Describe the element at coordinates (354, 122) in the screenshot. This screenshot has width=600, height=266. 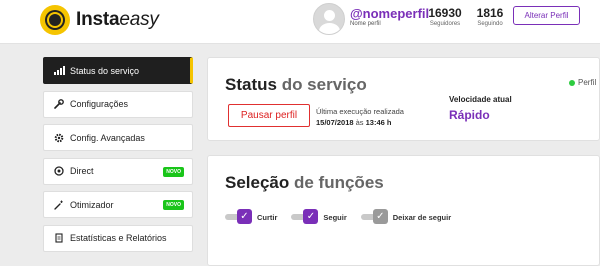
I see `last-execution-datetime: 15/07/2018 às 13:46 h` at that location.